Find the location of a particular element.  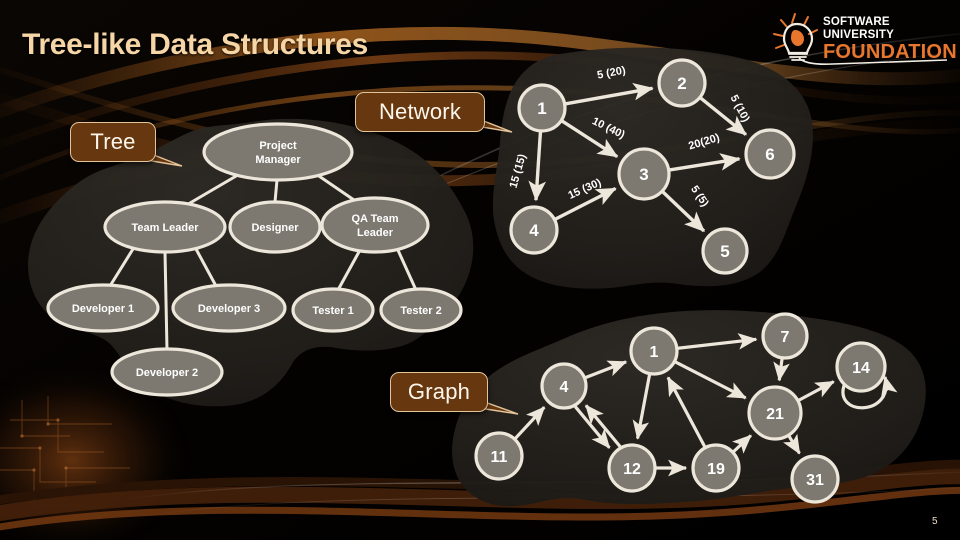

callout-network: Network is located at coordinates (420, 112).